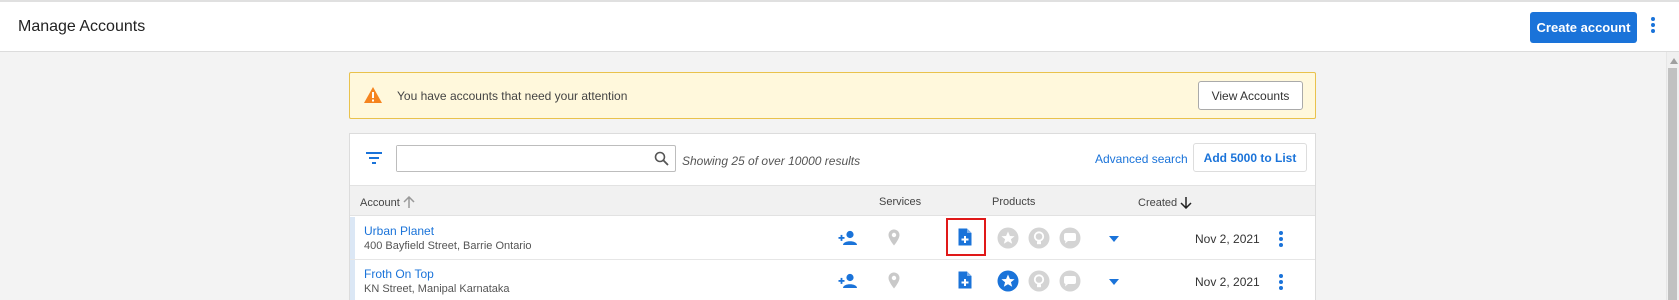 The width and height of the screenshot is (1679, 300). I want to click on create-account-button: Create account, so click(1583, 27).